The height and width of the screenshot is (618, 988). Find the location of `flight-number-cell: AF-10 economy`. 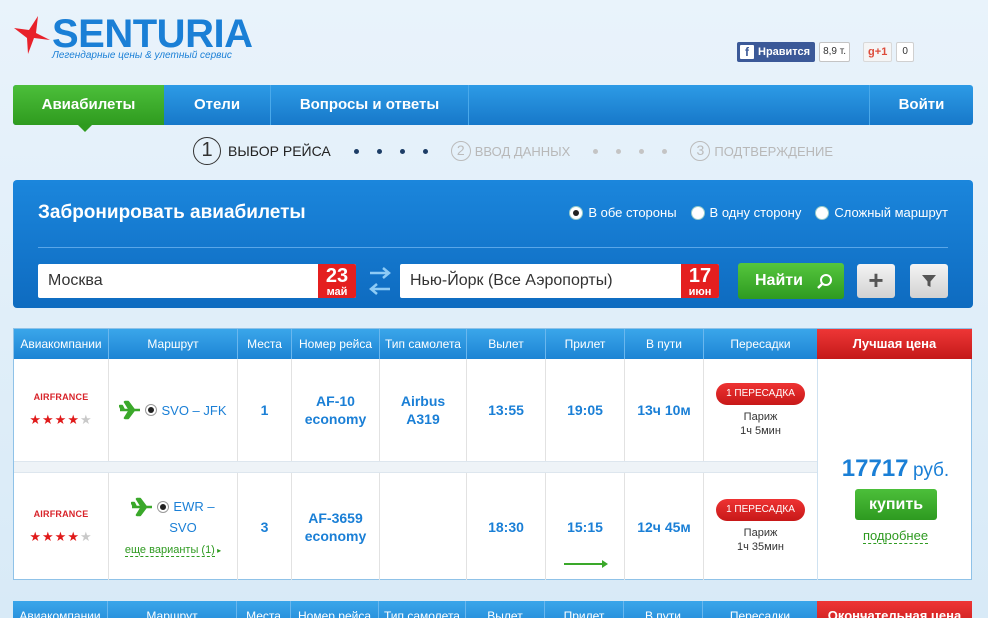

flight-number-cell: AF-10 economy is located at coordinates (336, 410).